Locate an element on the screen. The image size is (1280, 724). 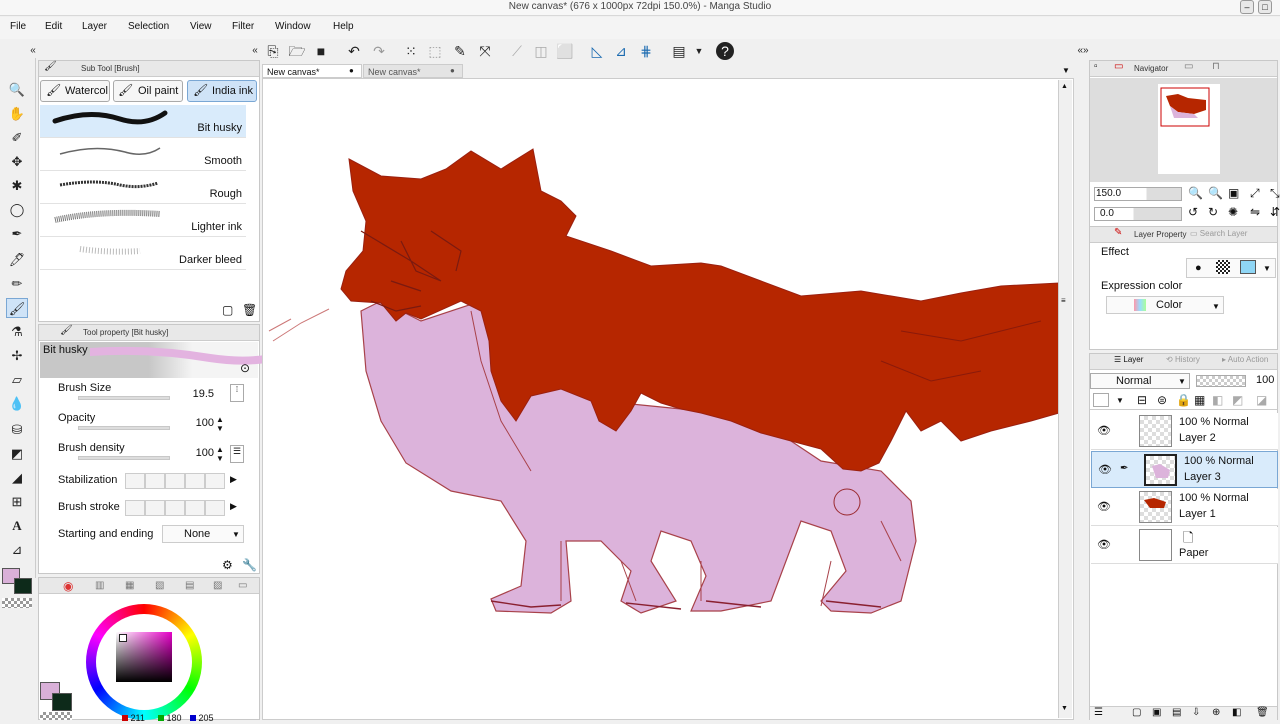
menu-help: Help is located at coordinates (343, 26).